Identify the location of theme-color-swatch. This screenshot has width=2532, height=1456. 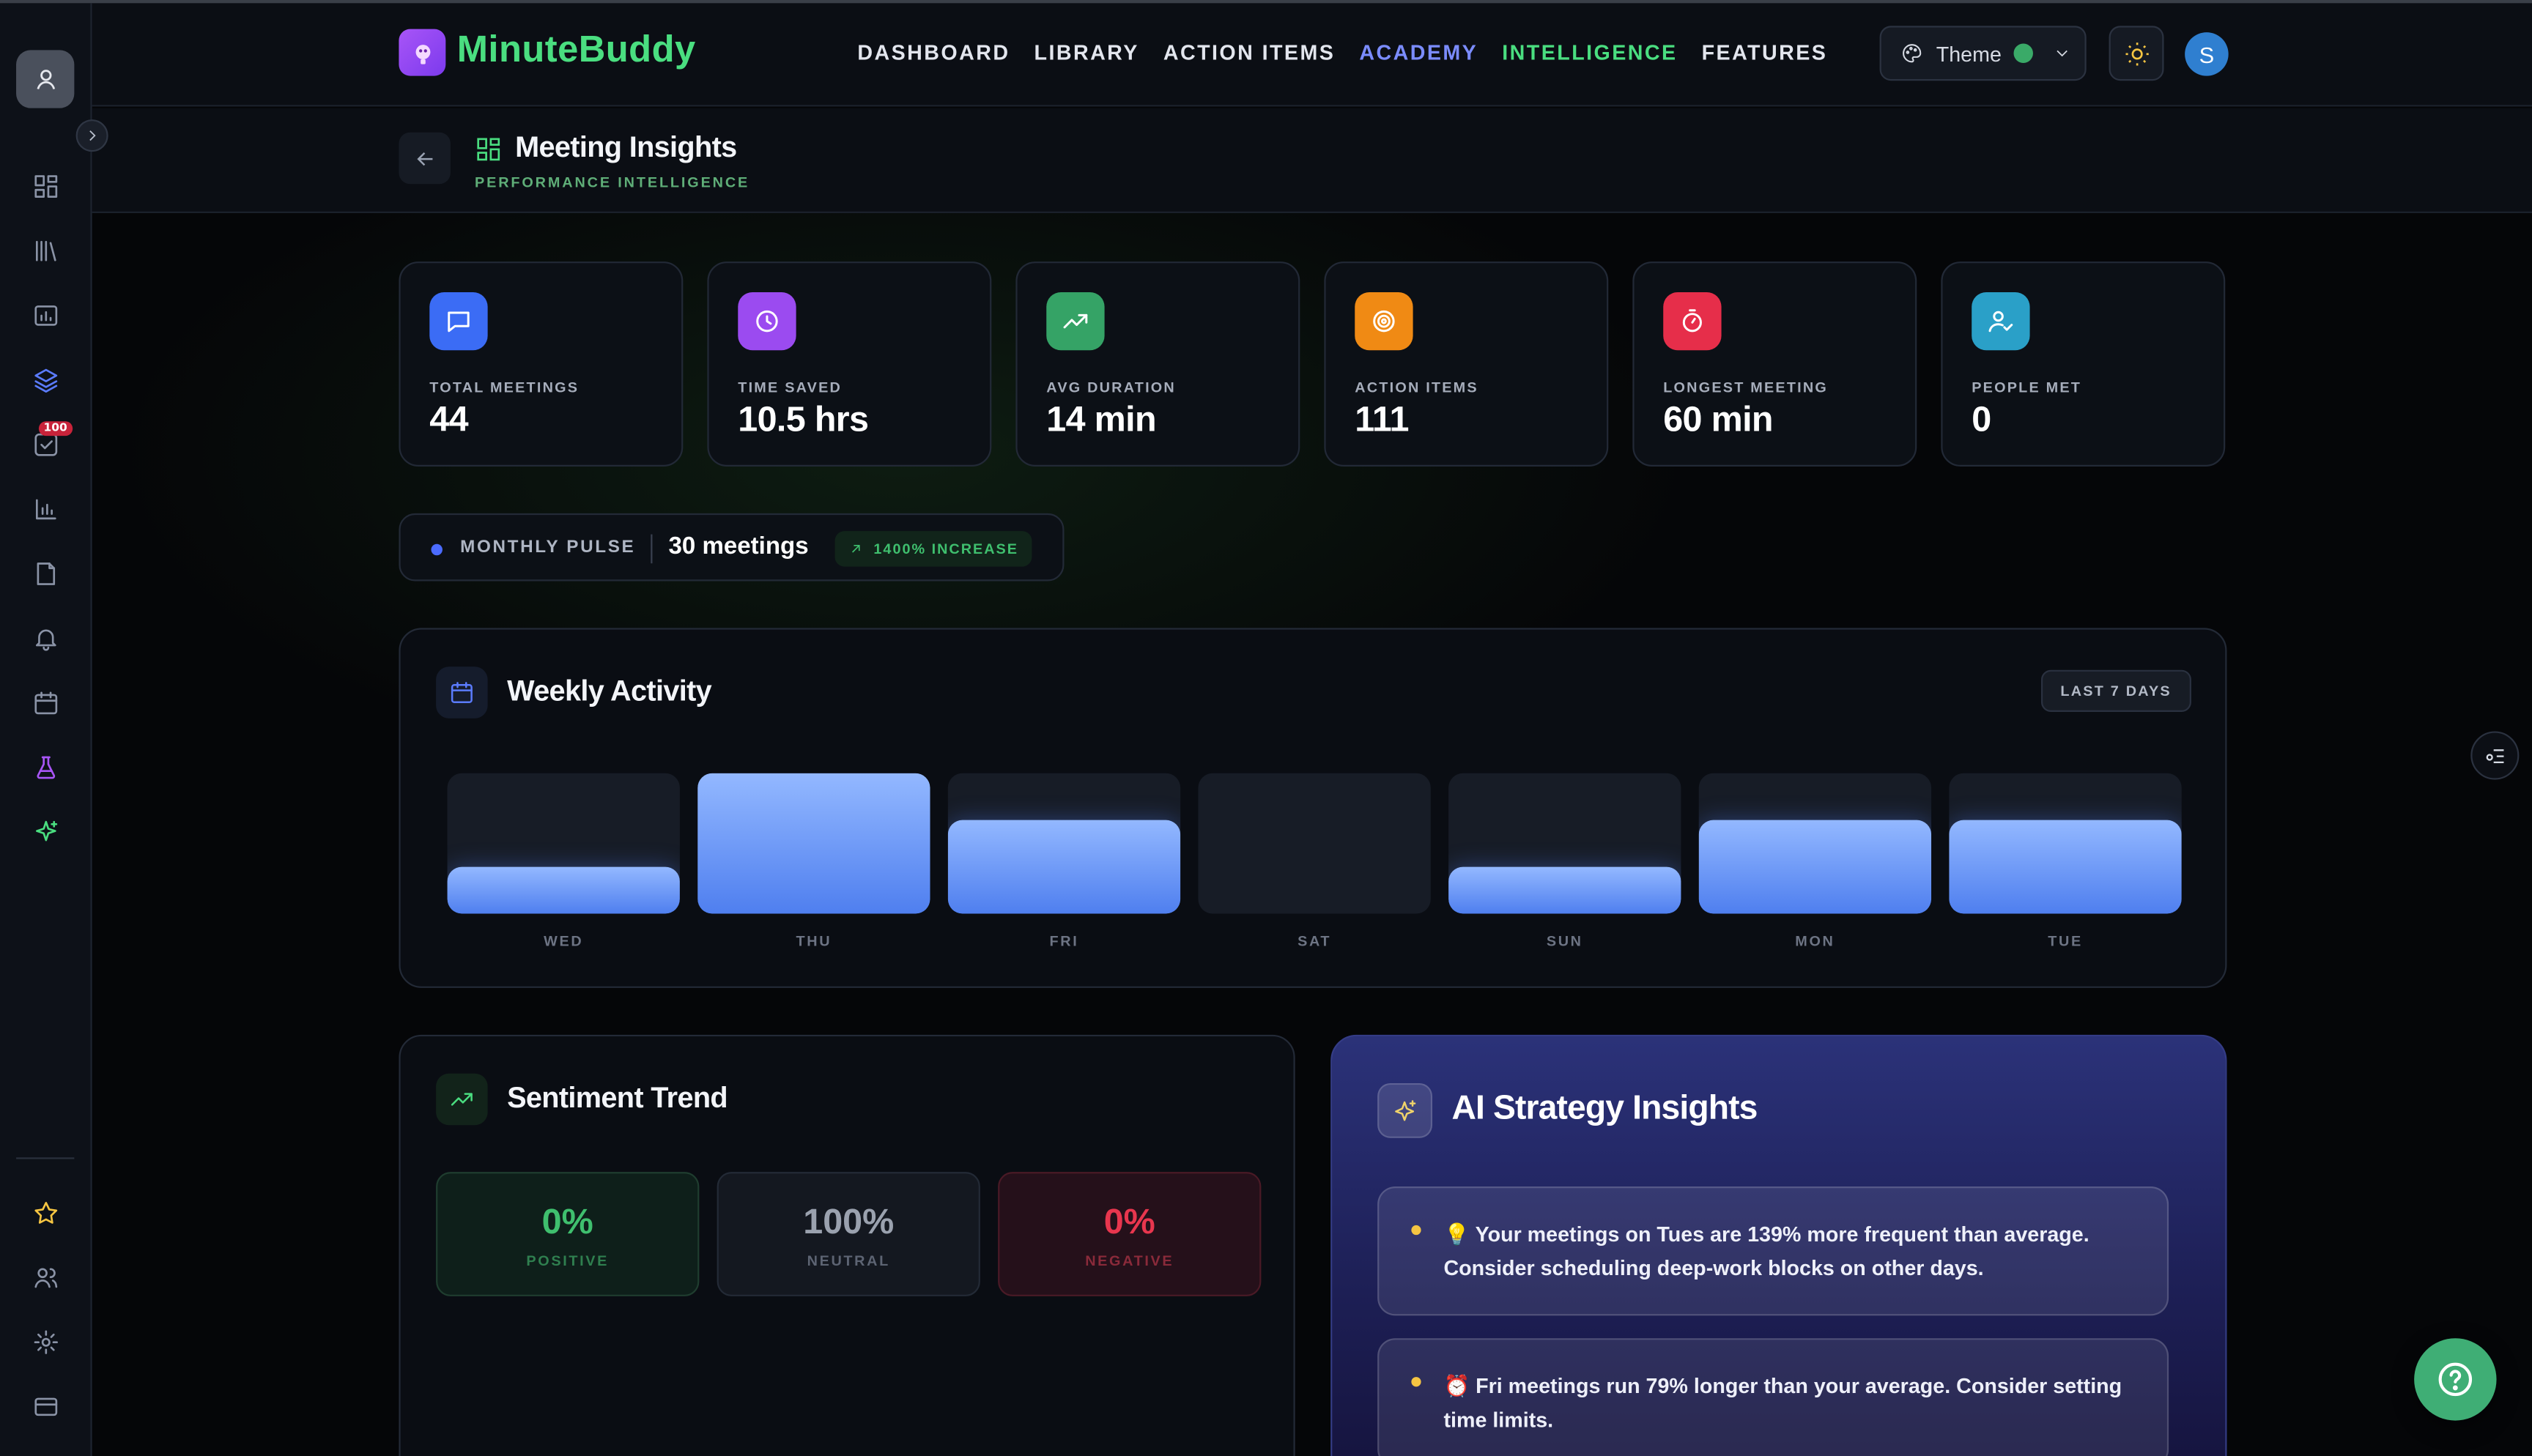
(2024, 53).